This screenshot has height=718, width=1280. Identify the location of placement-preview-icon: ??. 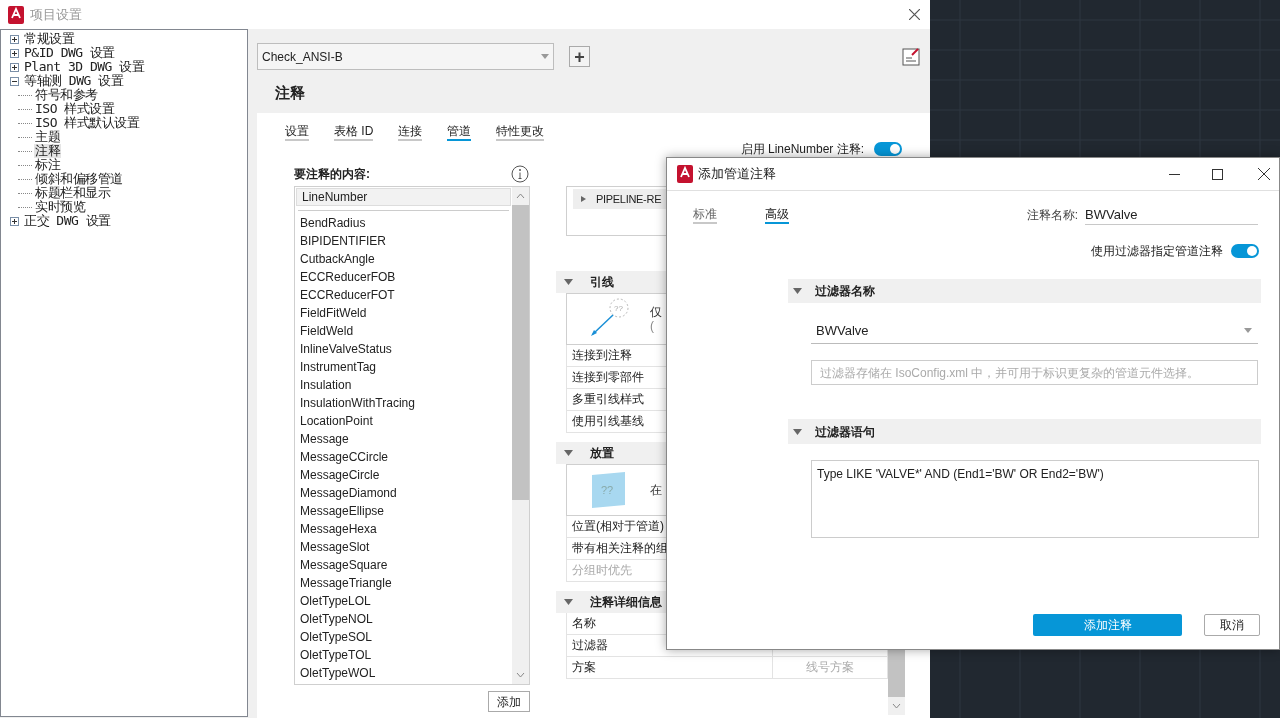
(608, 490).